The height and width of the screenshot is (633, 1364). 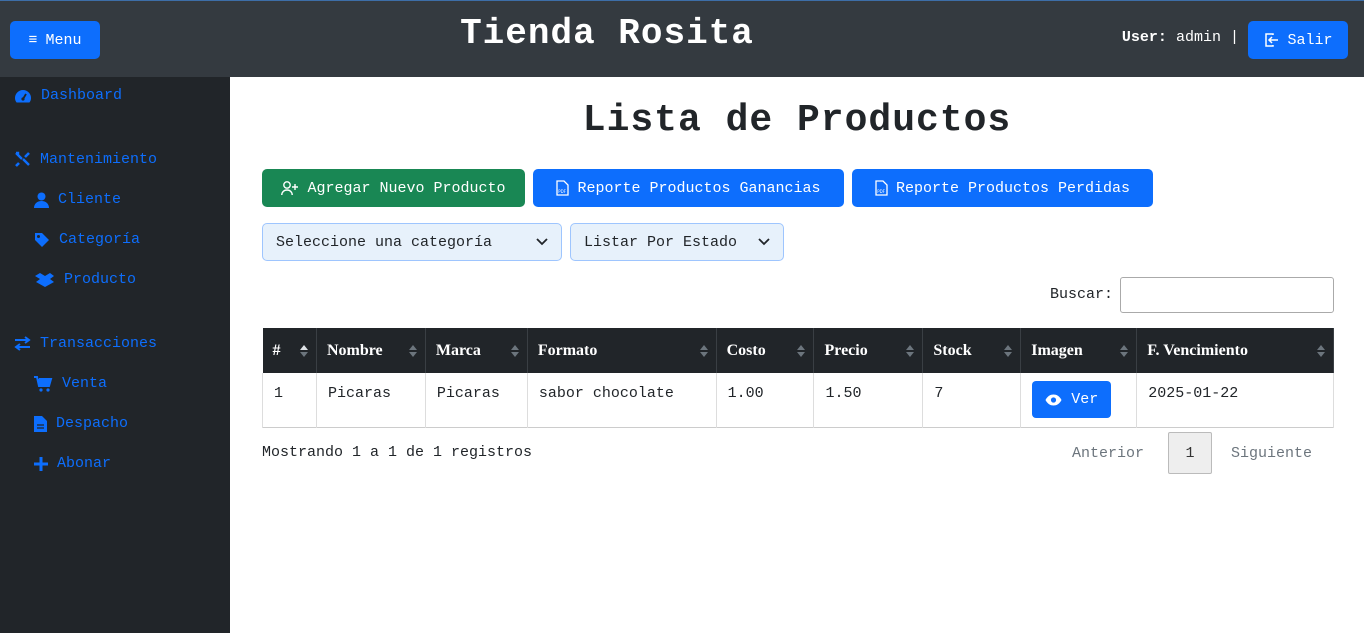 I want to click on cell-imagen: Ver, so click(x=1079, y=400).